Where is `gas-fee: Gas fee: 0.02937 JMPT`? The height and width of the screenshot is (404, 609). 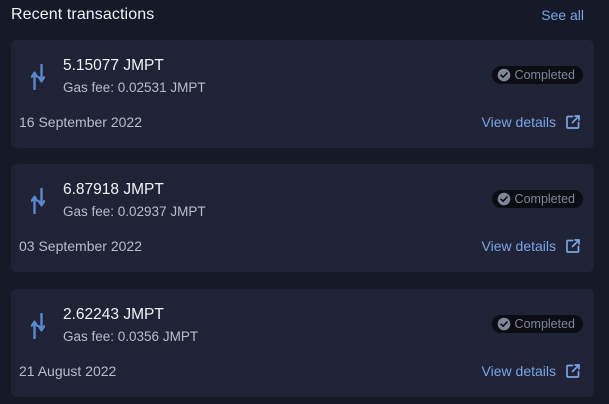
gas-fee: Gas fee: 0.02937 JMPT is located at coordinates (134, 211).